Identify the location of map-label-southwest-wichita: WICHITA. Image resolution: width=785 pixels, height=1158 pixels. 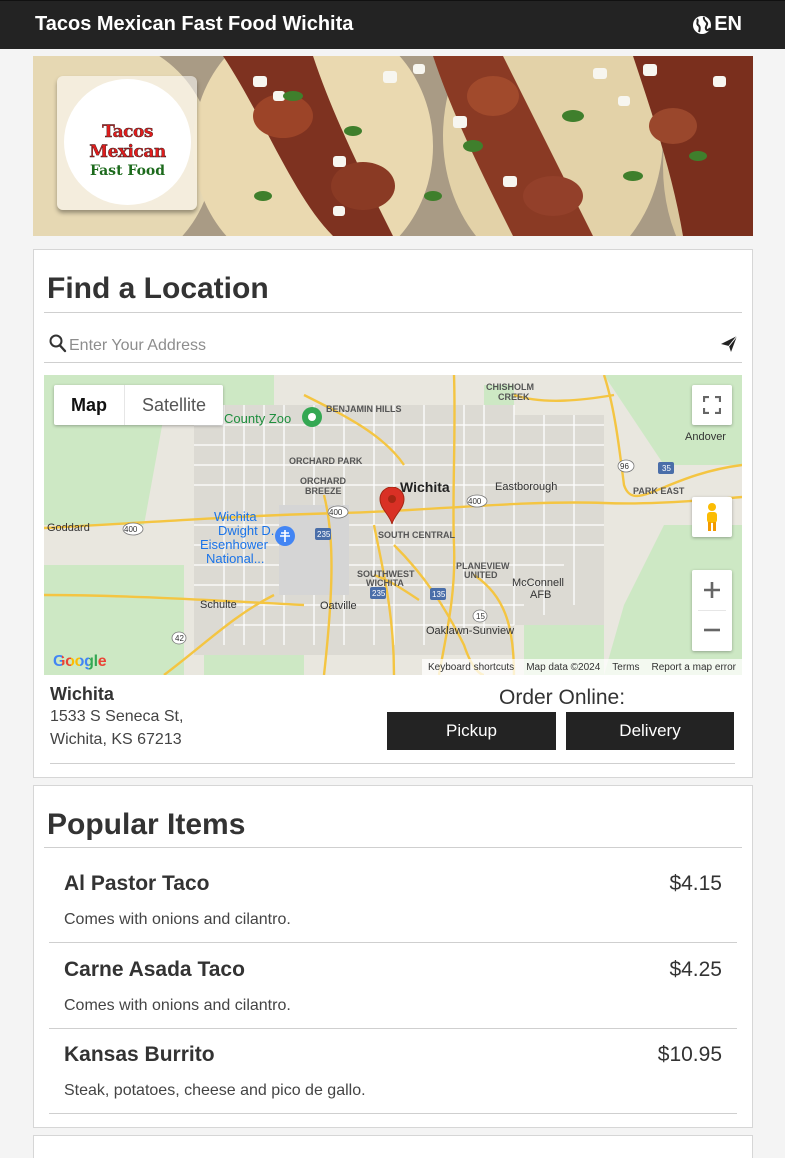
(385, 583).